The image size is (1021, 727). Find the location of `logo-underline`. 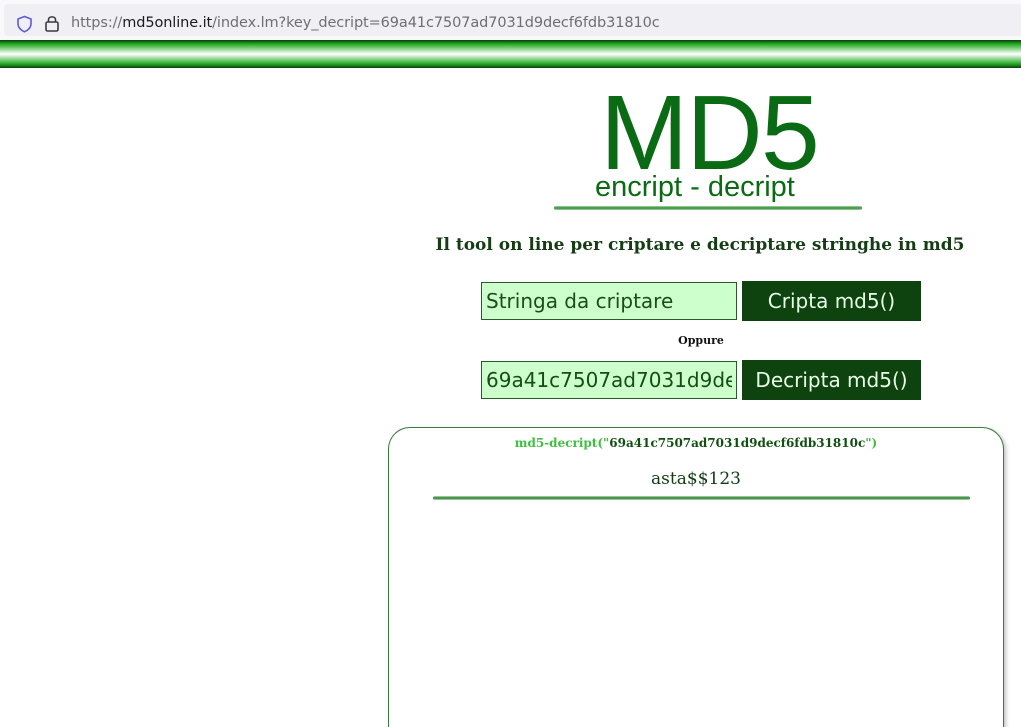

logo-underline is located at coordinates (708, 208).